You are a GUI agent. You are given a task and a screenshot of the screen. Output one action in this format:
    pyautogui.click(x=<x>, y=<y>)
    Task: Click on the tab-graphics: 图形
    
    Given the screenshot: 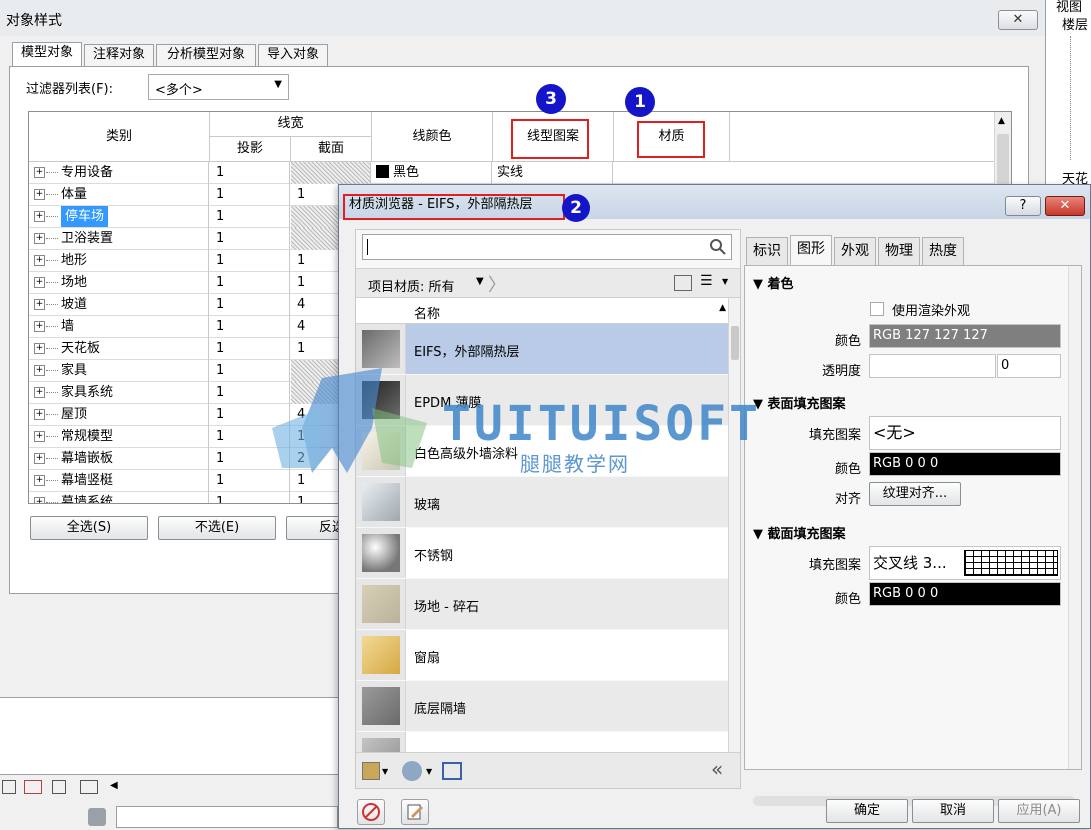 What is the action you would take?
    pyautogui.click(x=811, y=250)
    